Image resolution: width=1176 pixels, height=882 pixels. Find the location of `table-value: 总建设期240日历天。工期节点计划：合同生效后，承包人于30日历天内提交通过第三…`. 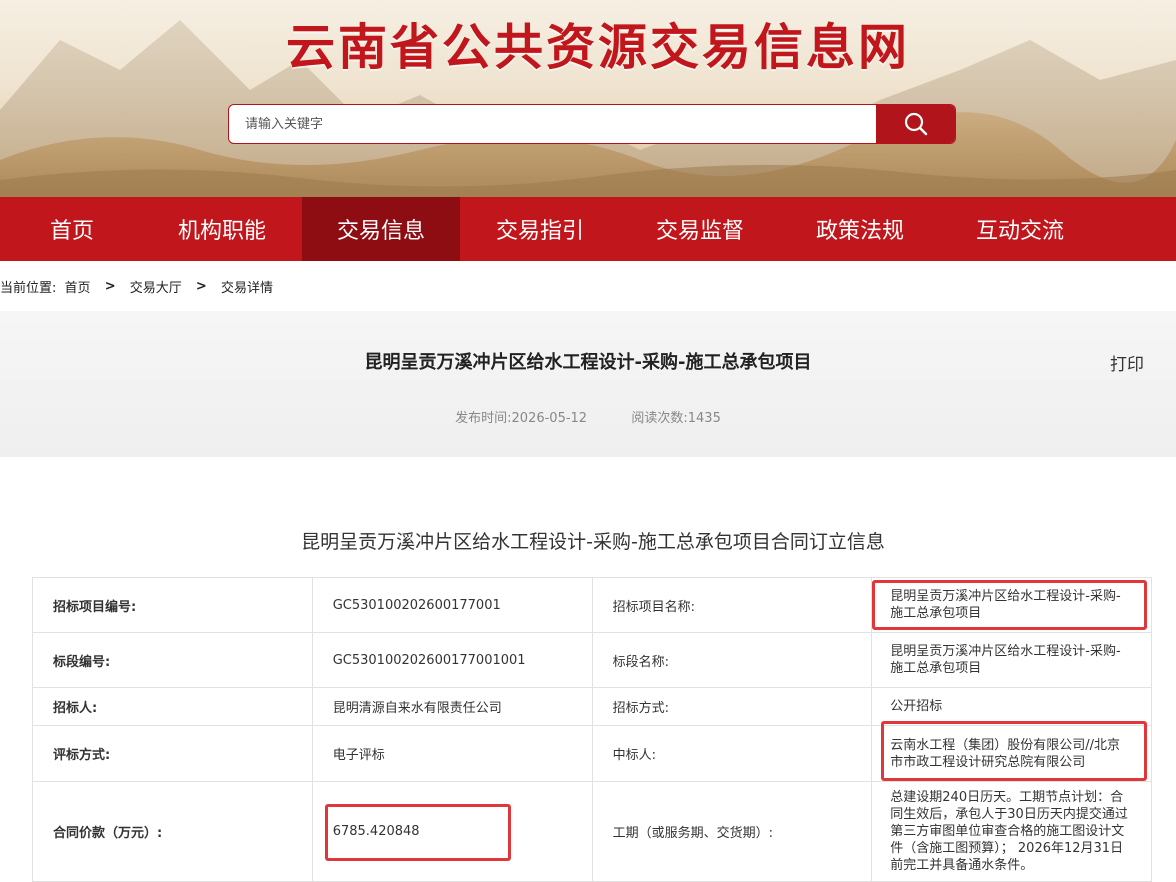

table-value: 总建设期240日历天。工期节点计划：合同生效后，承包人于30日历天内提交通过第三… is located at coordinates (1011, 831).